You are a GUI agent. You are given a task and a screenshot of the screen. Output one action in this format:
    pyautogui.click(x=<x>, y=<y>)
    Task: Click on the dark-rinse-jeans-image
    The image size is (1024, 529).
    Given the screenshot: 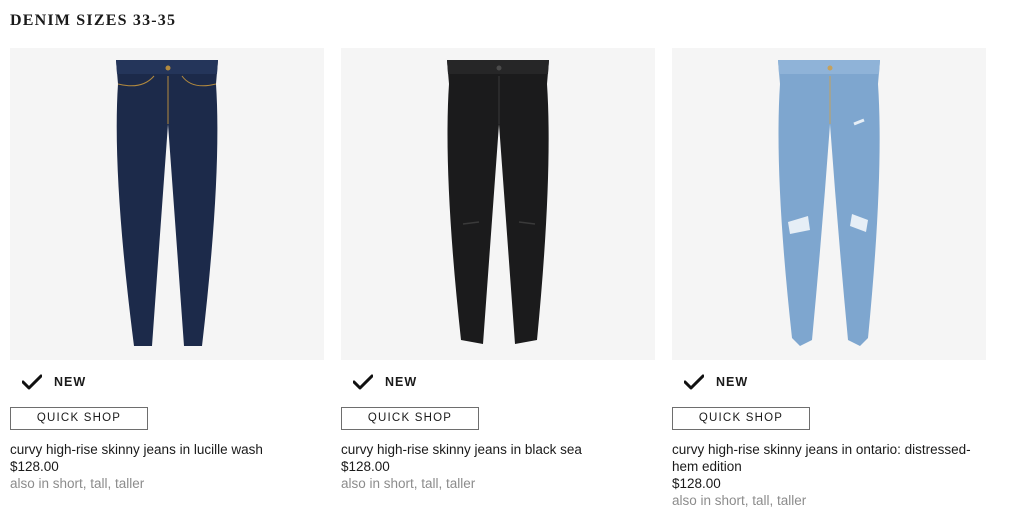 What is the action you would take?
    pyautogui.click(x=167, y=203)
    